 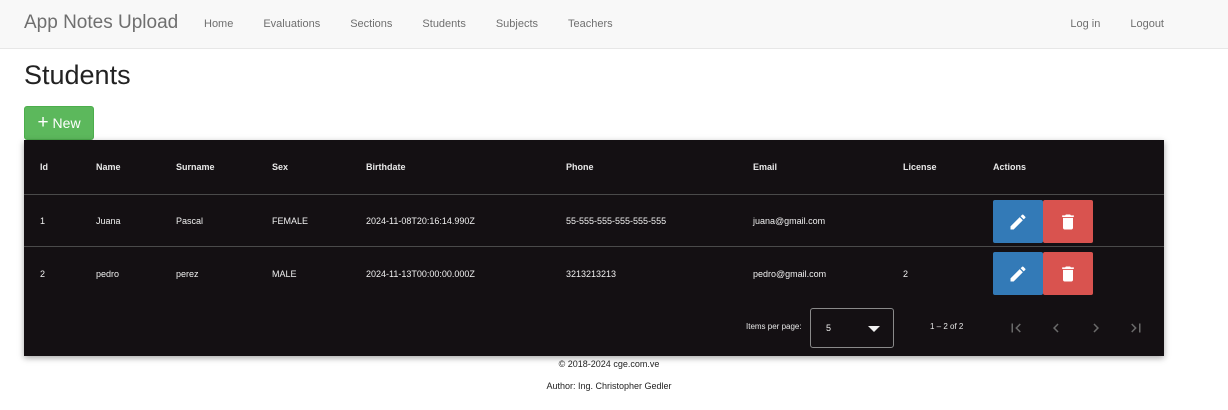 I want to click on items-per-page-label: Items per page:, so click(x=774, y=326).